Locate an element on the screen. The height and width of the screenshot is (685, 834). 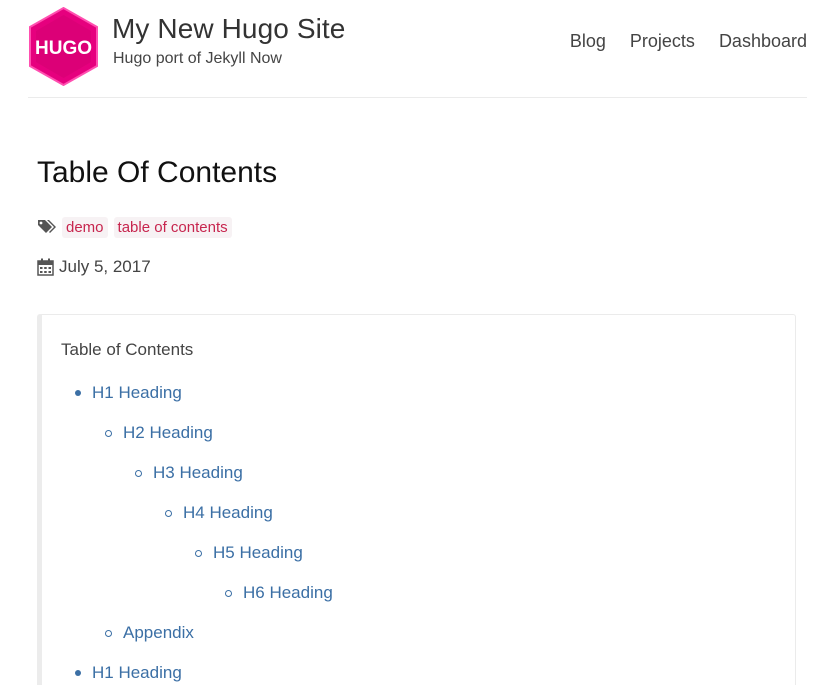
toc-link-h1-heading-2: H1 Heading is located at coordinates (137, 673).